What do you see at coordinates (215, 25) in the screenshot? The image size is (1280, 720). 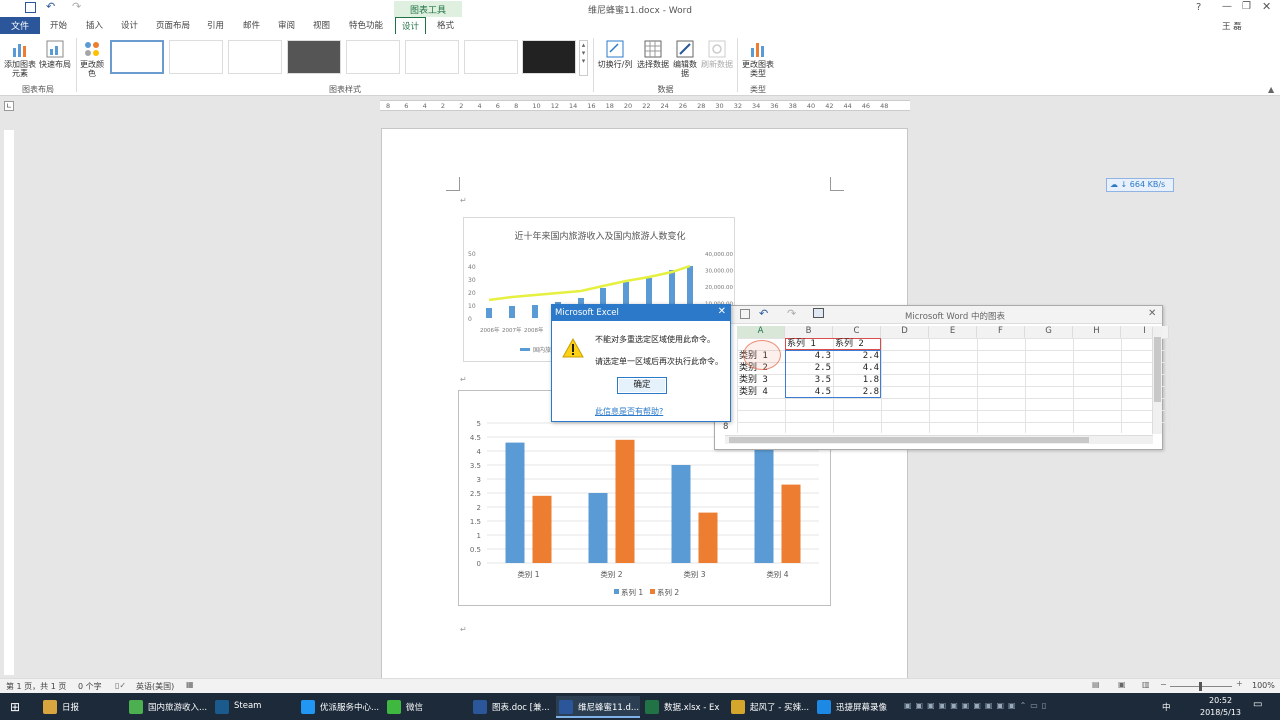 I see `tab-references: 引用` at bounding box center [215, 25].